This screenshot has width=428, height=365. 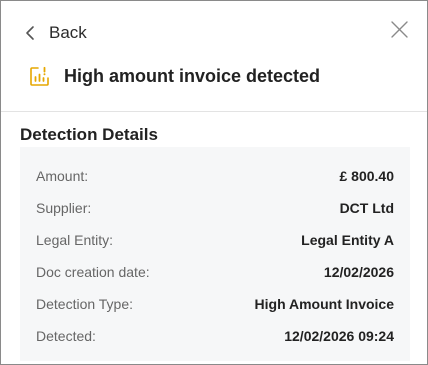 I want to click on detail-value: Legal Entity A, so click(x=347, y=240).